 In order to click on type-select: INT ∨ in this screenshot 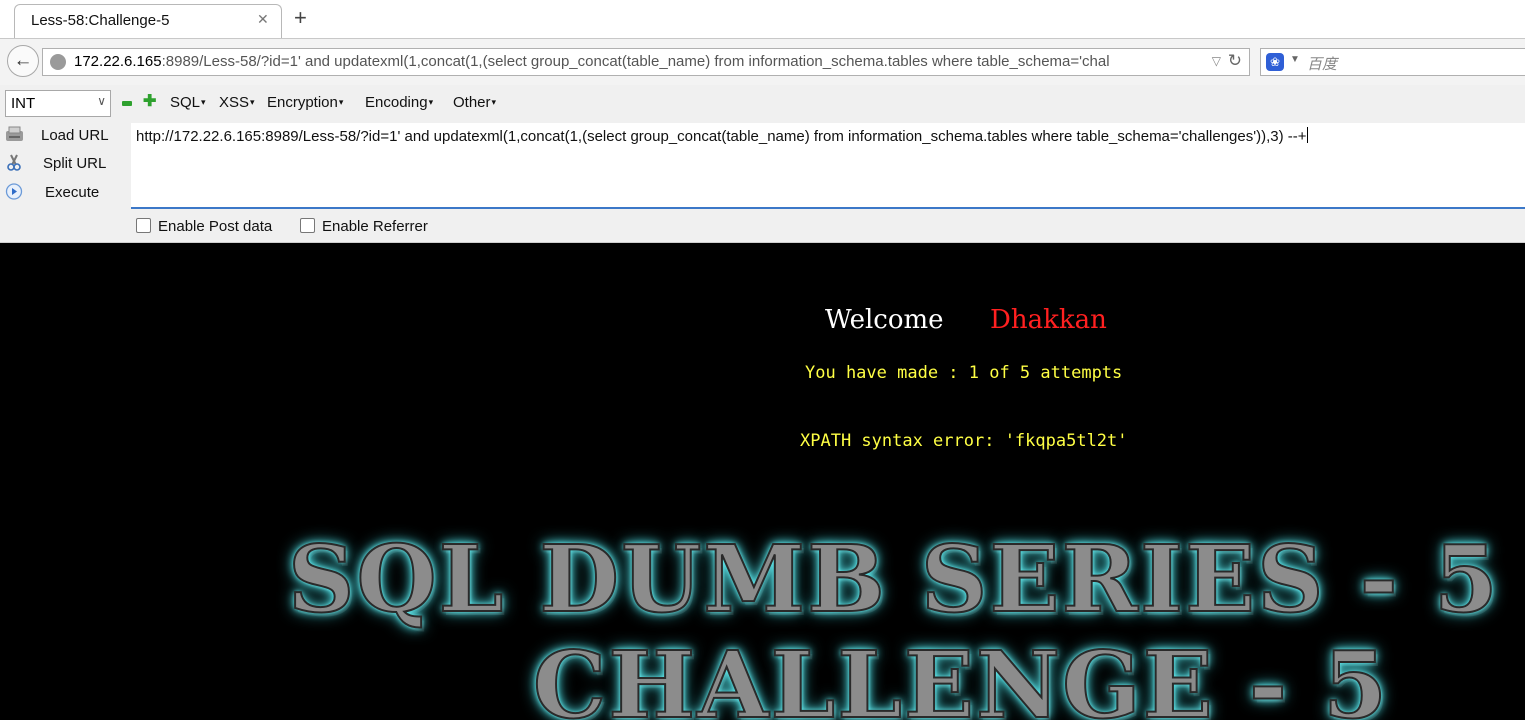, I will do `click(58, 103)`.